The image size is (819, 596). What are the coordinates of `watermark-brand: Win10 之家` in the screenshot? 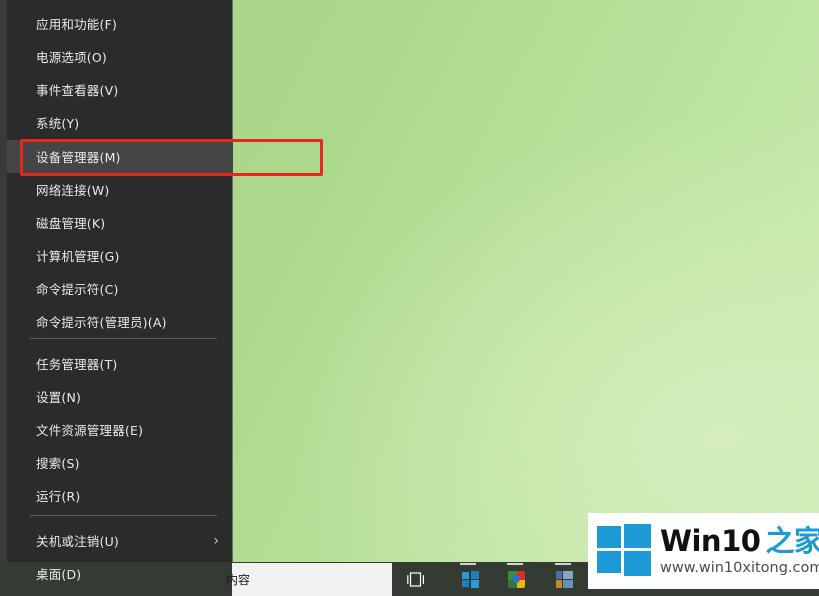 It's located at (739, 541).